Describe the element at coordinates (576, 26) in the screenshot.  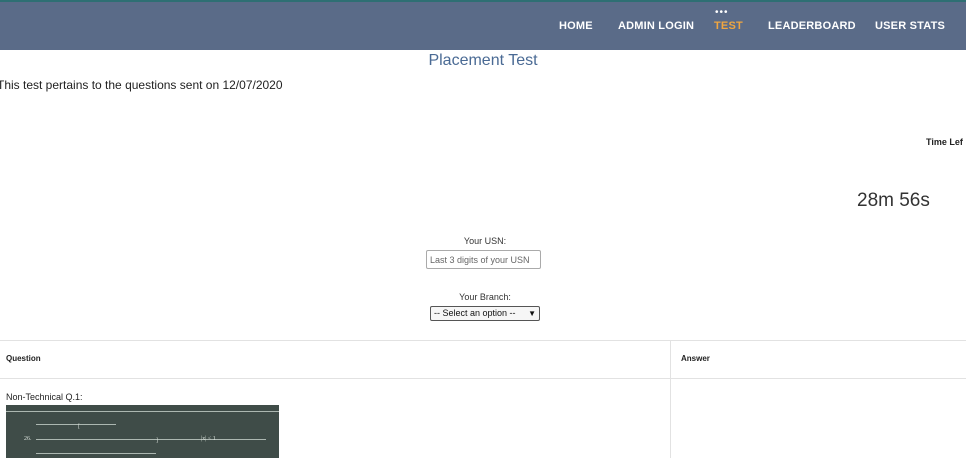
I see `nav-home: HOME` at that location.